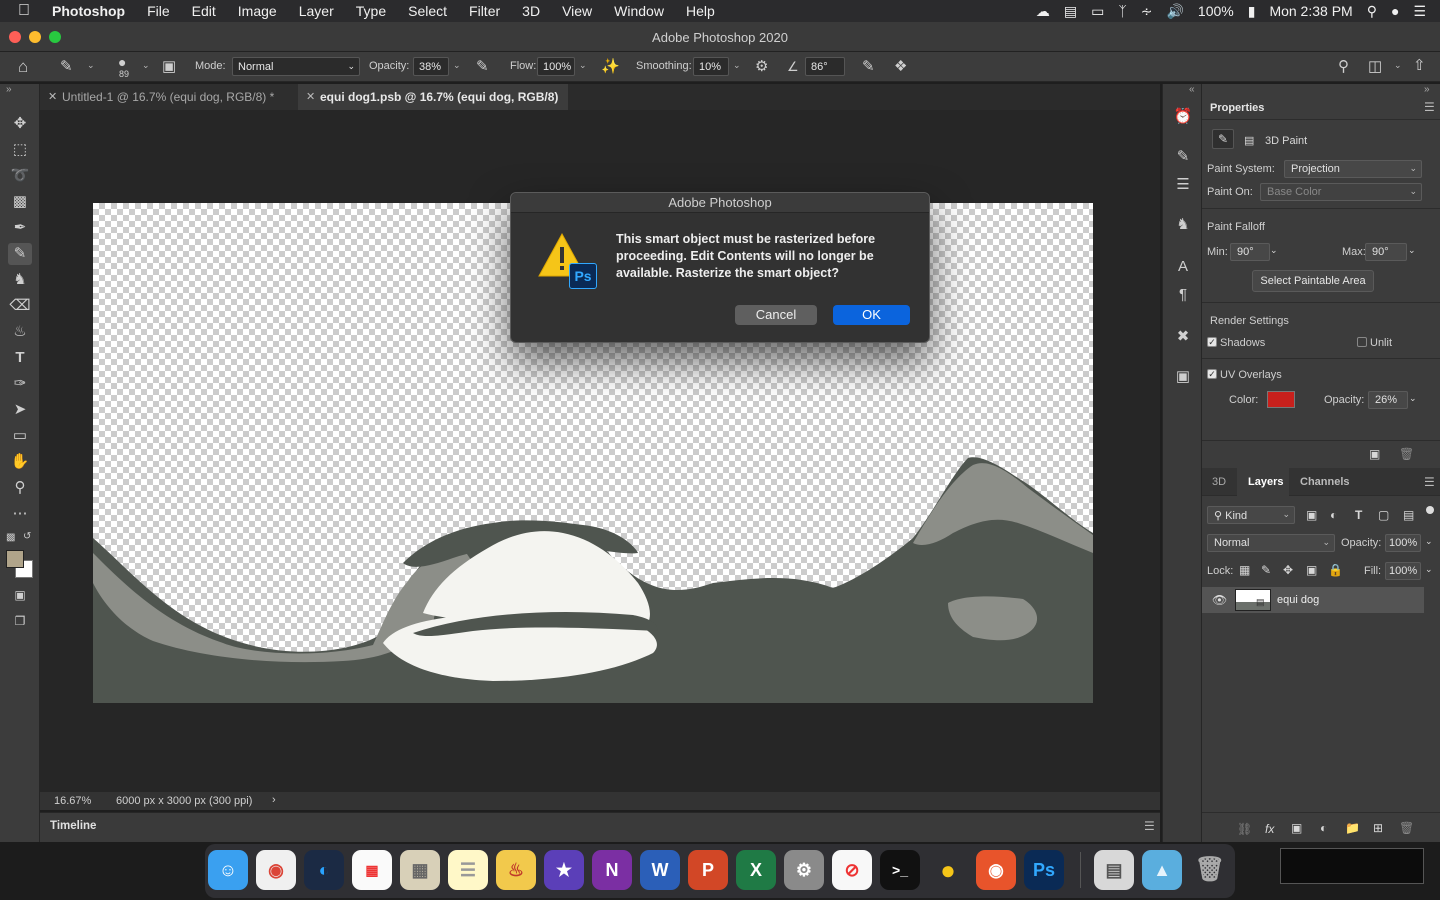  I want to click on menu-view: View, so click(577, 11).